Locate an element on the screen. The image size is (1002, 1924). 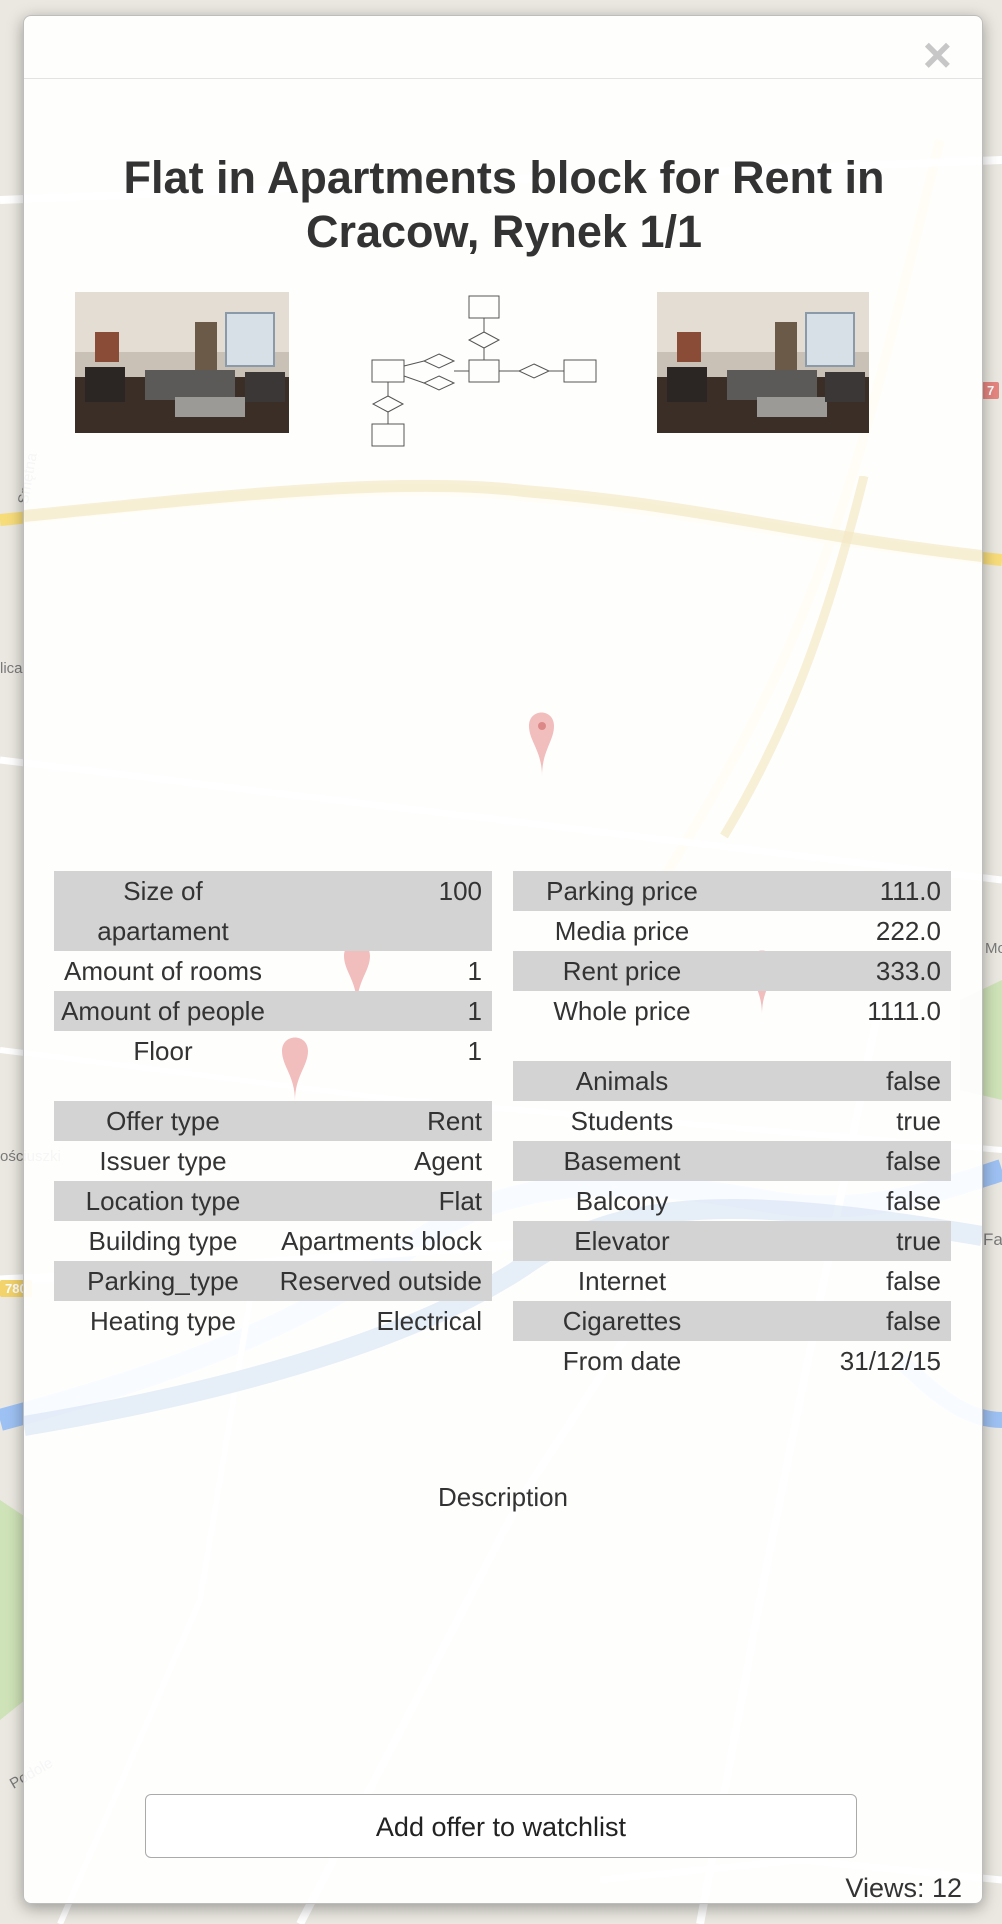
detail-value: Apartments block is located at coordinates (381, 1241).